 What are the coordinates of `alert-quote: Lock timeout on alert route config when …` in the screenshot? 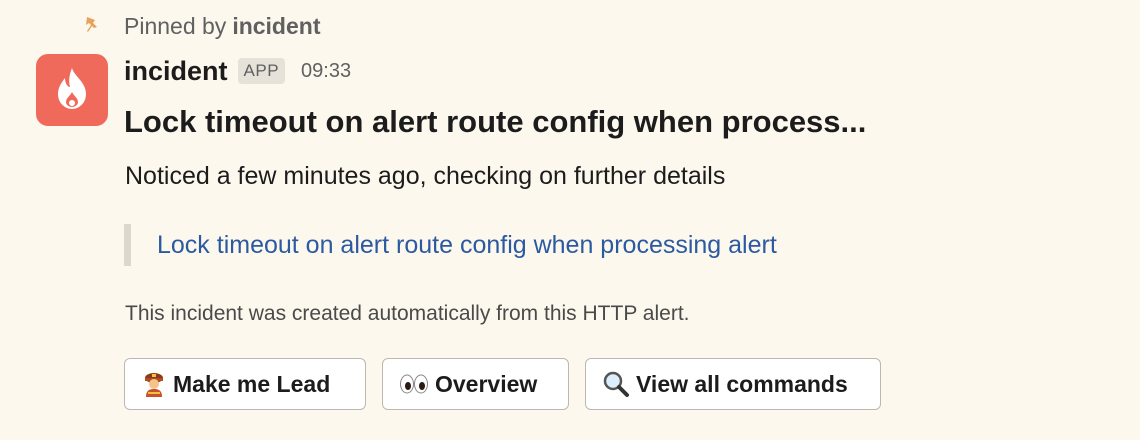 It's located at (450, 245).